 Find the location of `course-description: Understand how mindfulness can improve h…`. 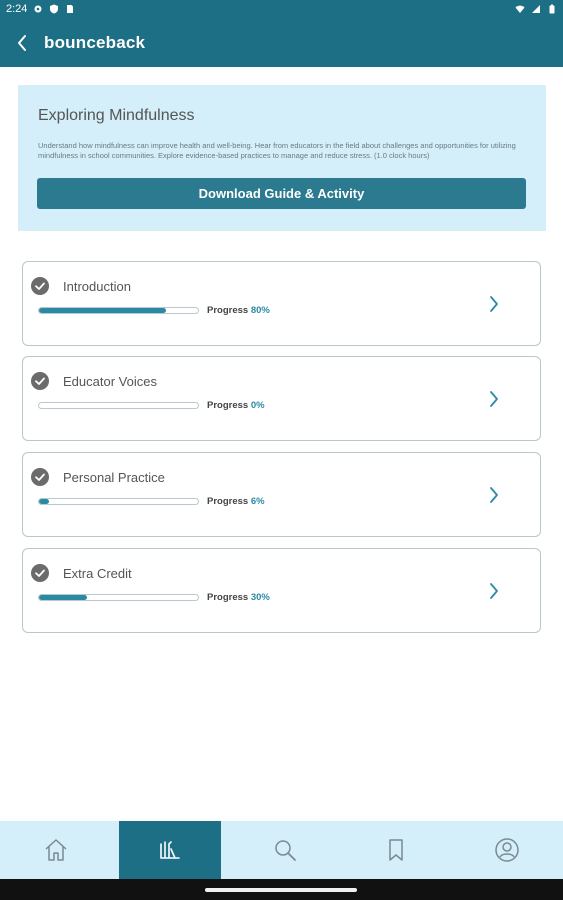

course-description: Understand how mindfulness can improve h… is located at coordinates (277, 150).